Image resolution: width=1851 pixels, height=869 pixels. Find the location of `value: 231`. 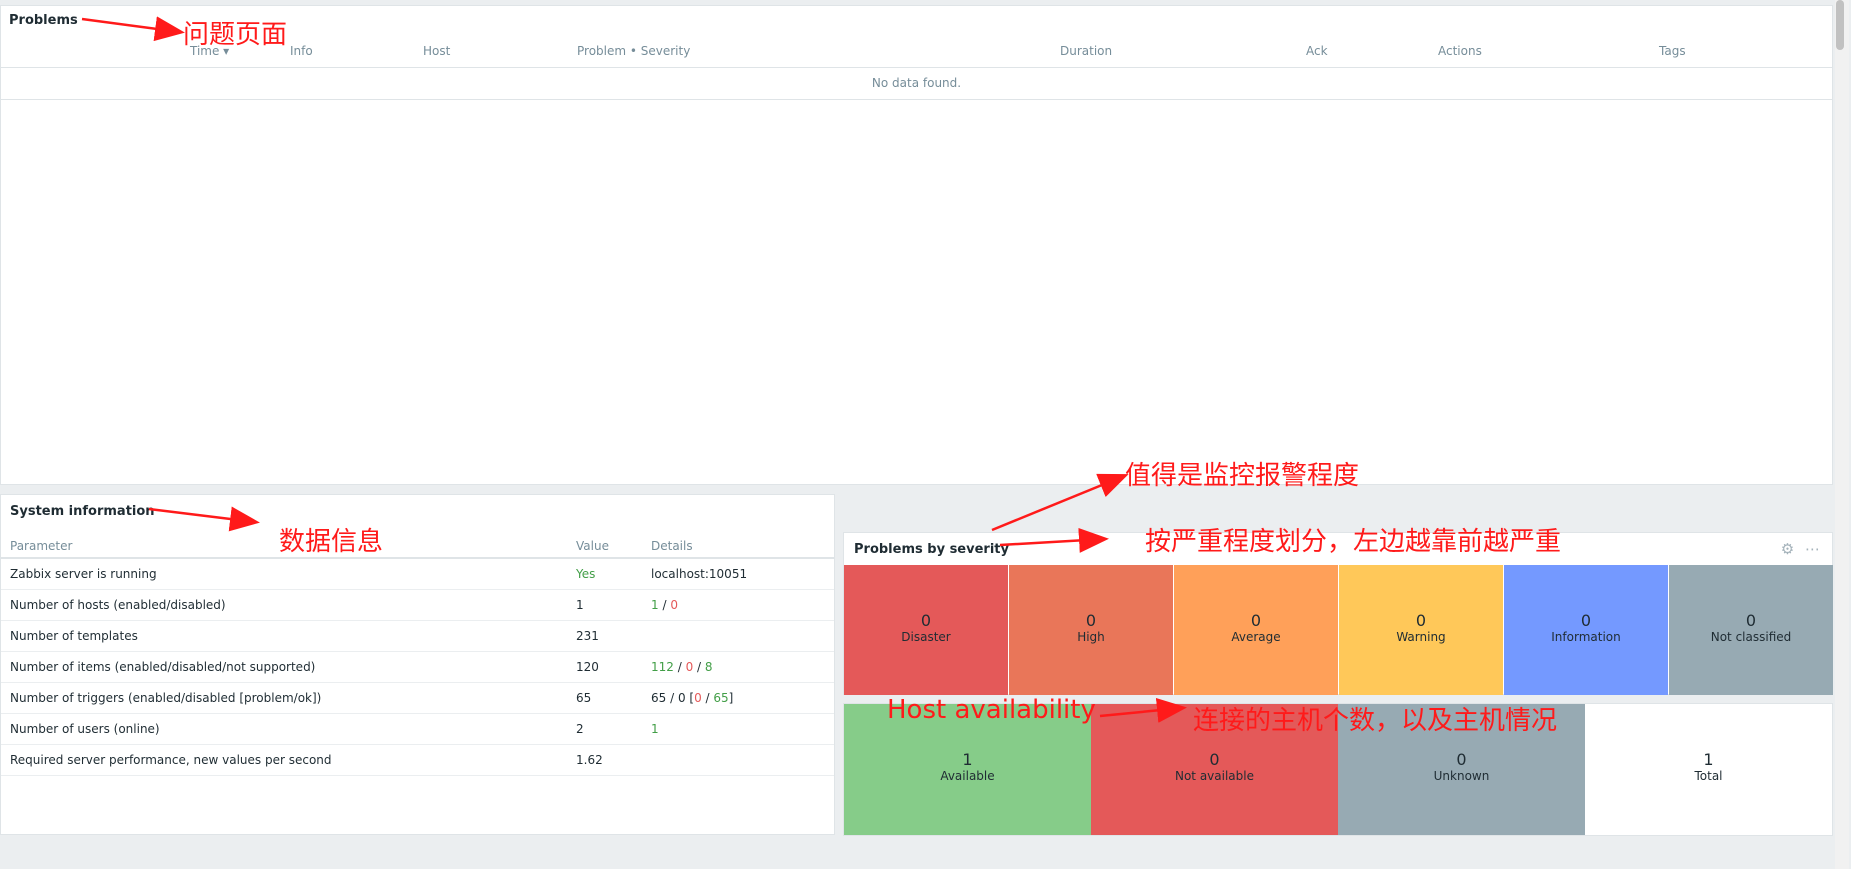

value: 231 is located at coordinates (587, 636).